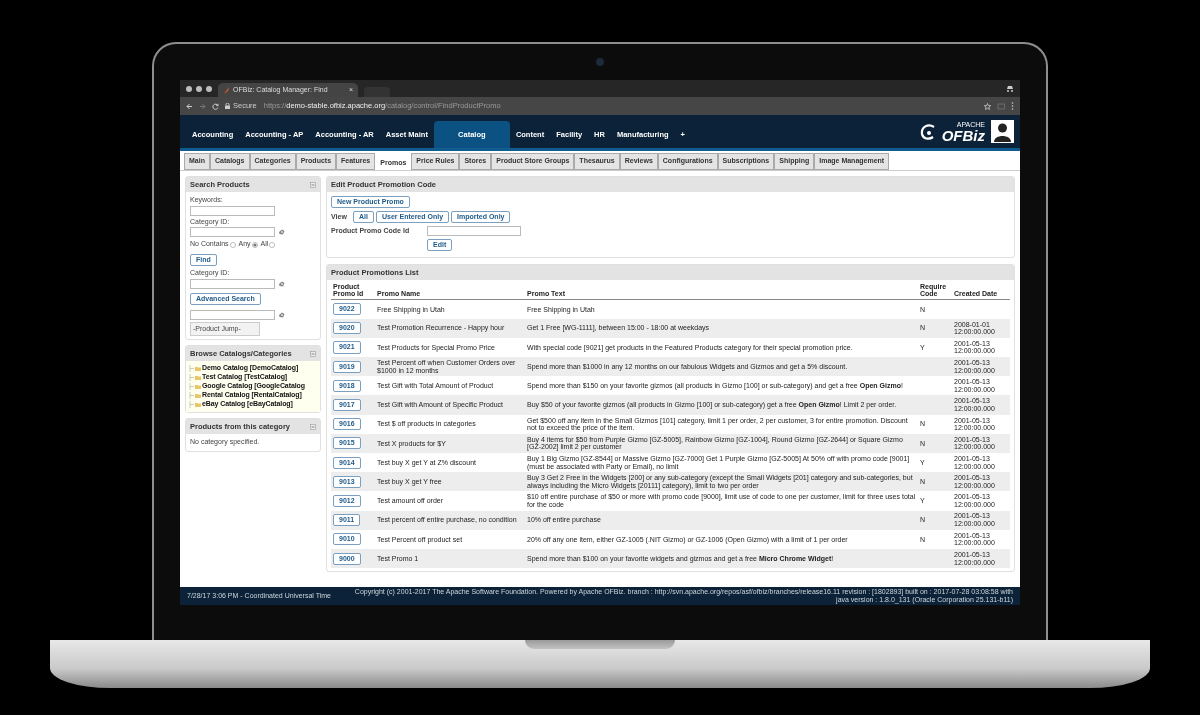 This screenshot has height=715, width=1200. What do you see at coordinates (215, 106) in the screenshot?
I see `reload-icon` at bounding box center [215, 106].